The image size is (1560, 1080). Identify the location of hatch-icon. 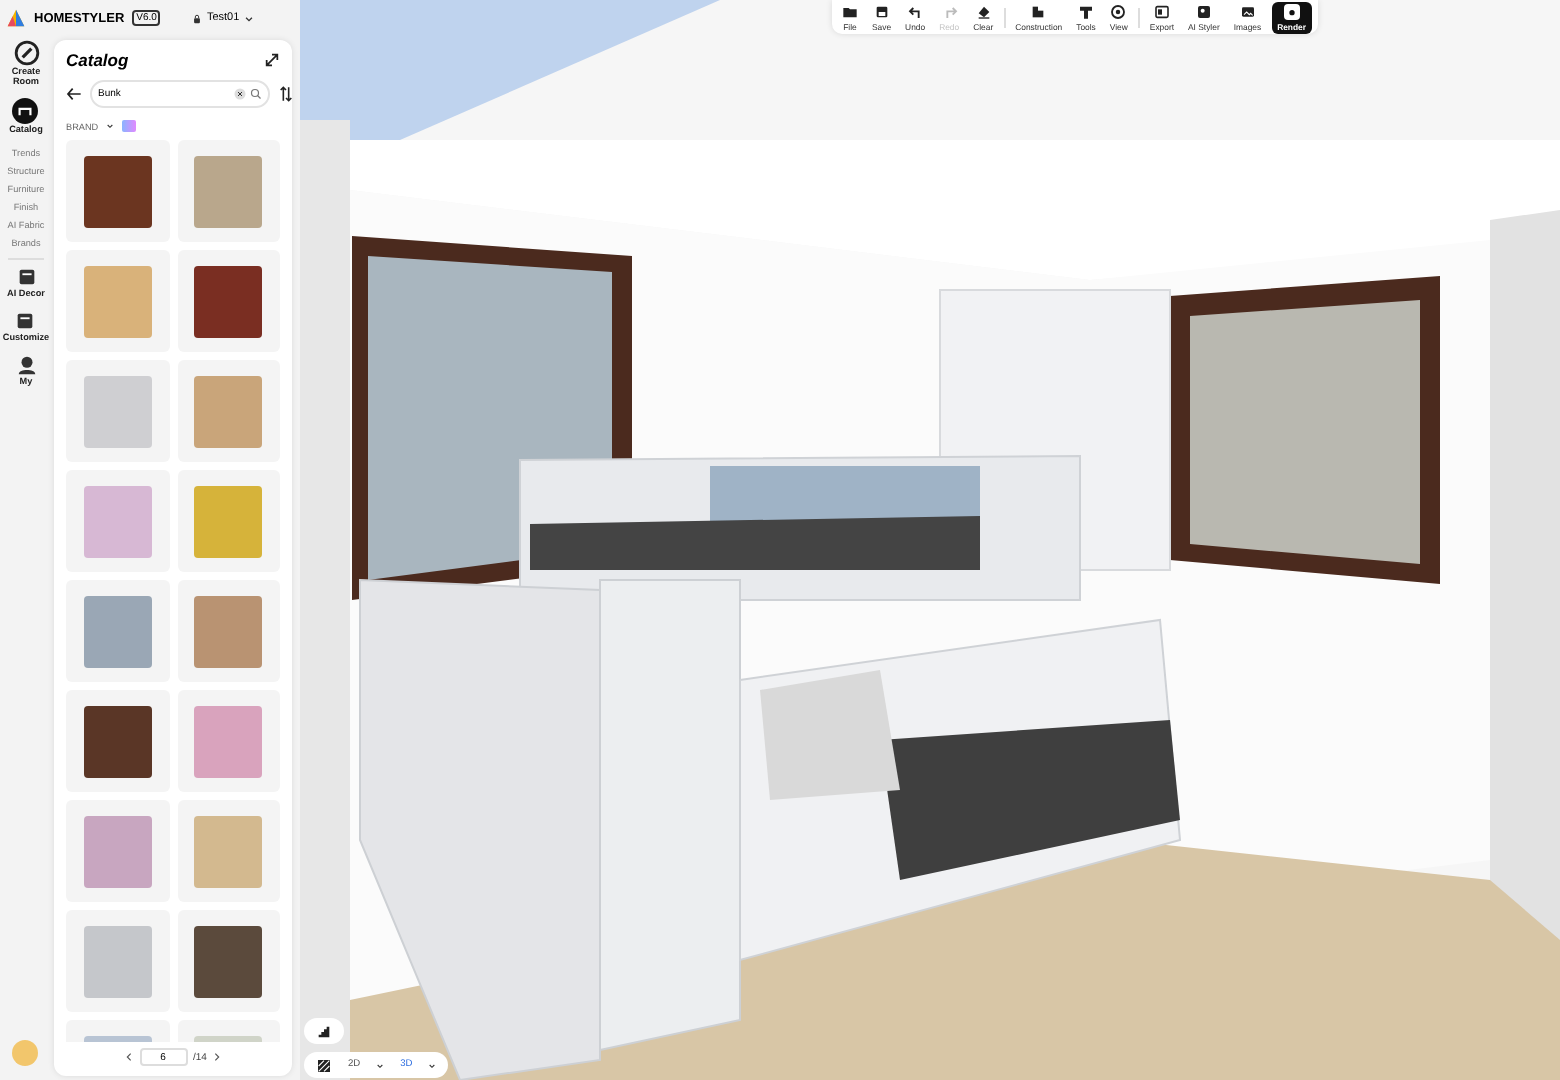
(324, 1065).